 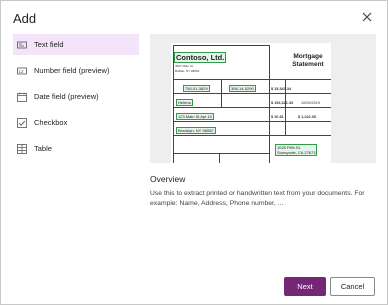 I want to click on next-button: Next, so click(x=305, y=286).